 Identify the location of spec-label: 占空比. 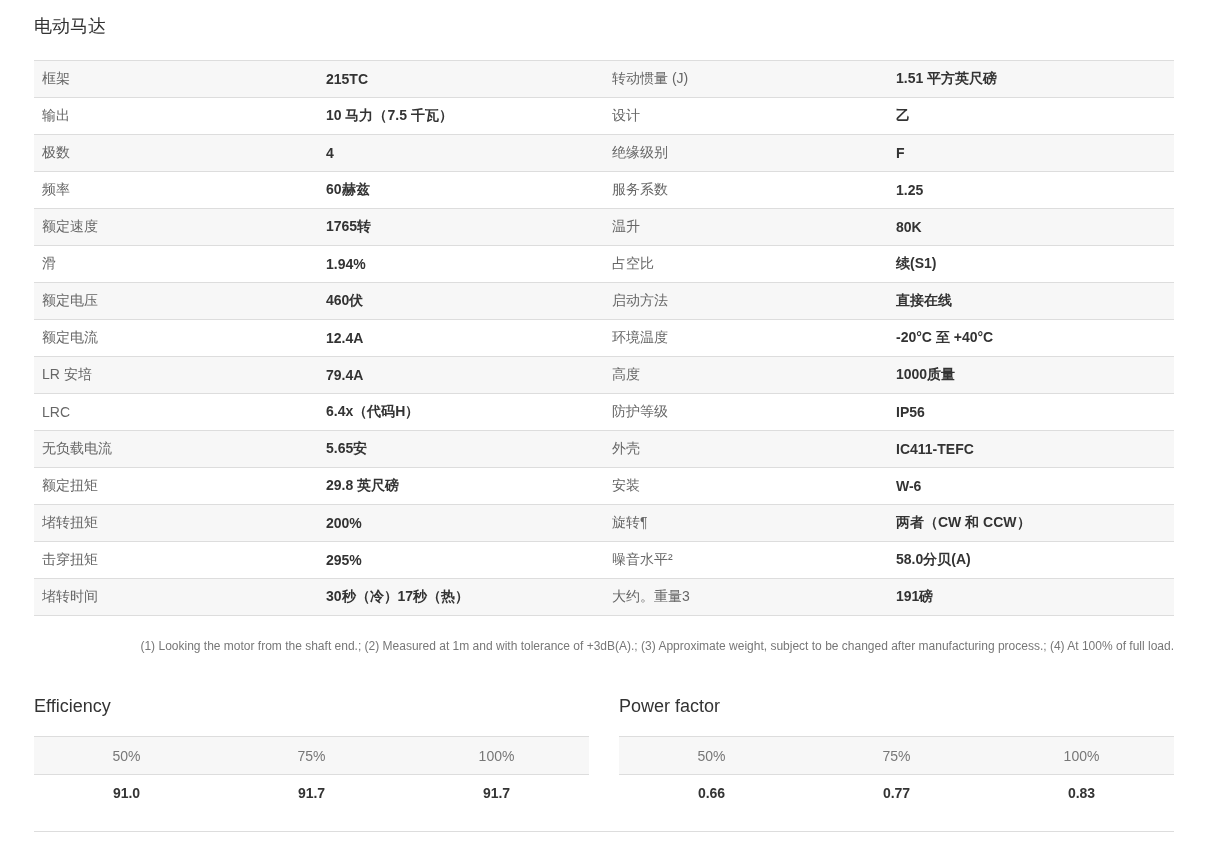
(632, 264).